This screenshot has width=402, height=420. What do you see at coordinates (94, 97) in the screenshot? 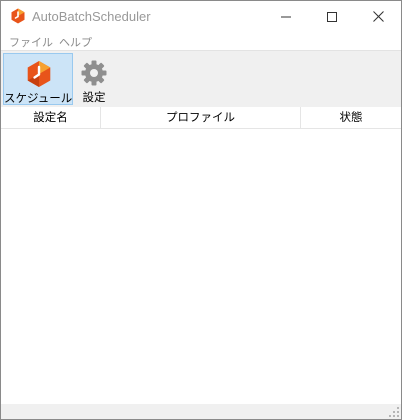
I see `settings-label: 設定` at bounding box center [94, 97].